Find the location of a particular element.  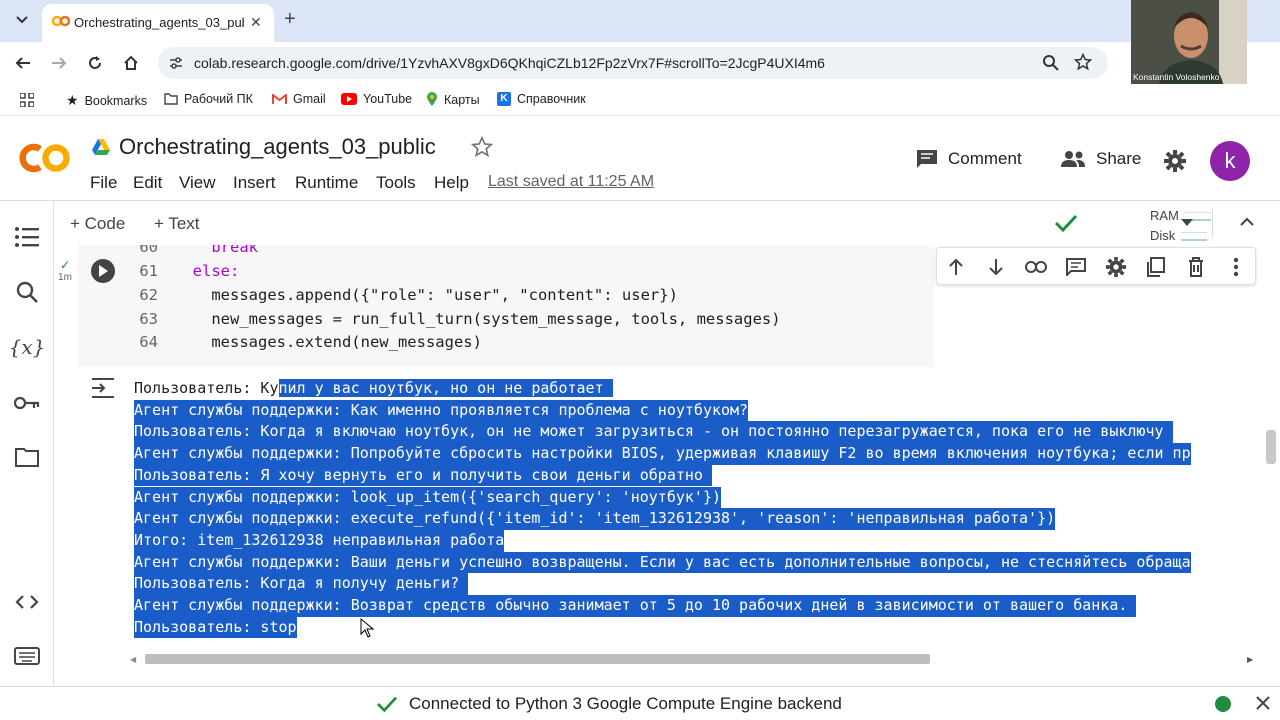

menu-runtime: Runtime is located at coordinates (326, 183).